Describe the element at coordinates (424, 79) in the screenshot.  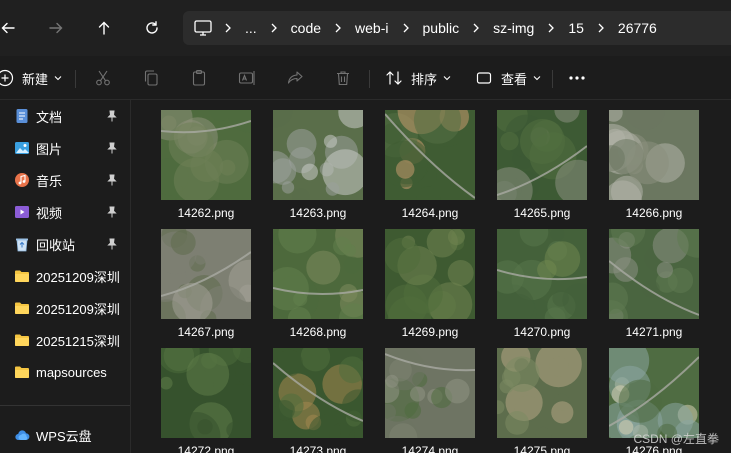
I see `sort-label: 排序` at that location.